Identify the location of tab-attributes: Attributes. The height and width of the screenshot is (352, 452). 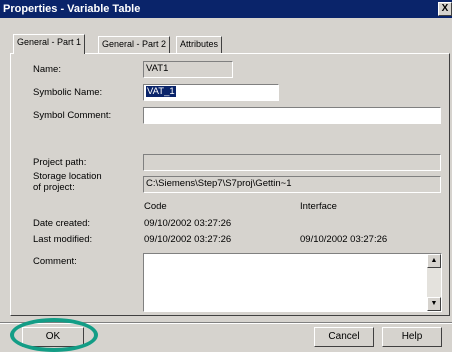
(199, 44).